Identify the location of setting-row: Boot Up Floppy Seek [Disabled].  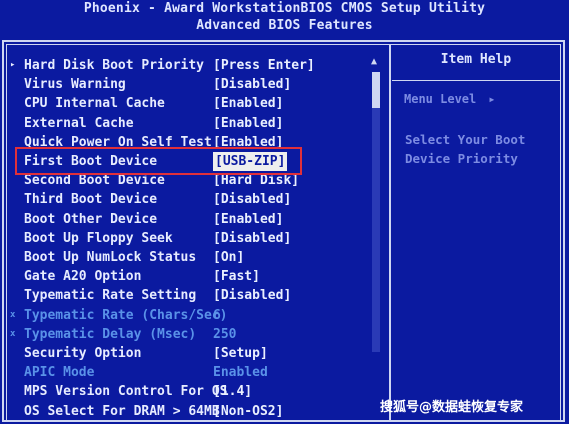
(195, 238).